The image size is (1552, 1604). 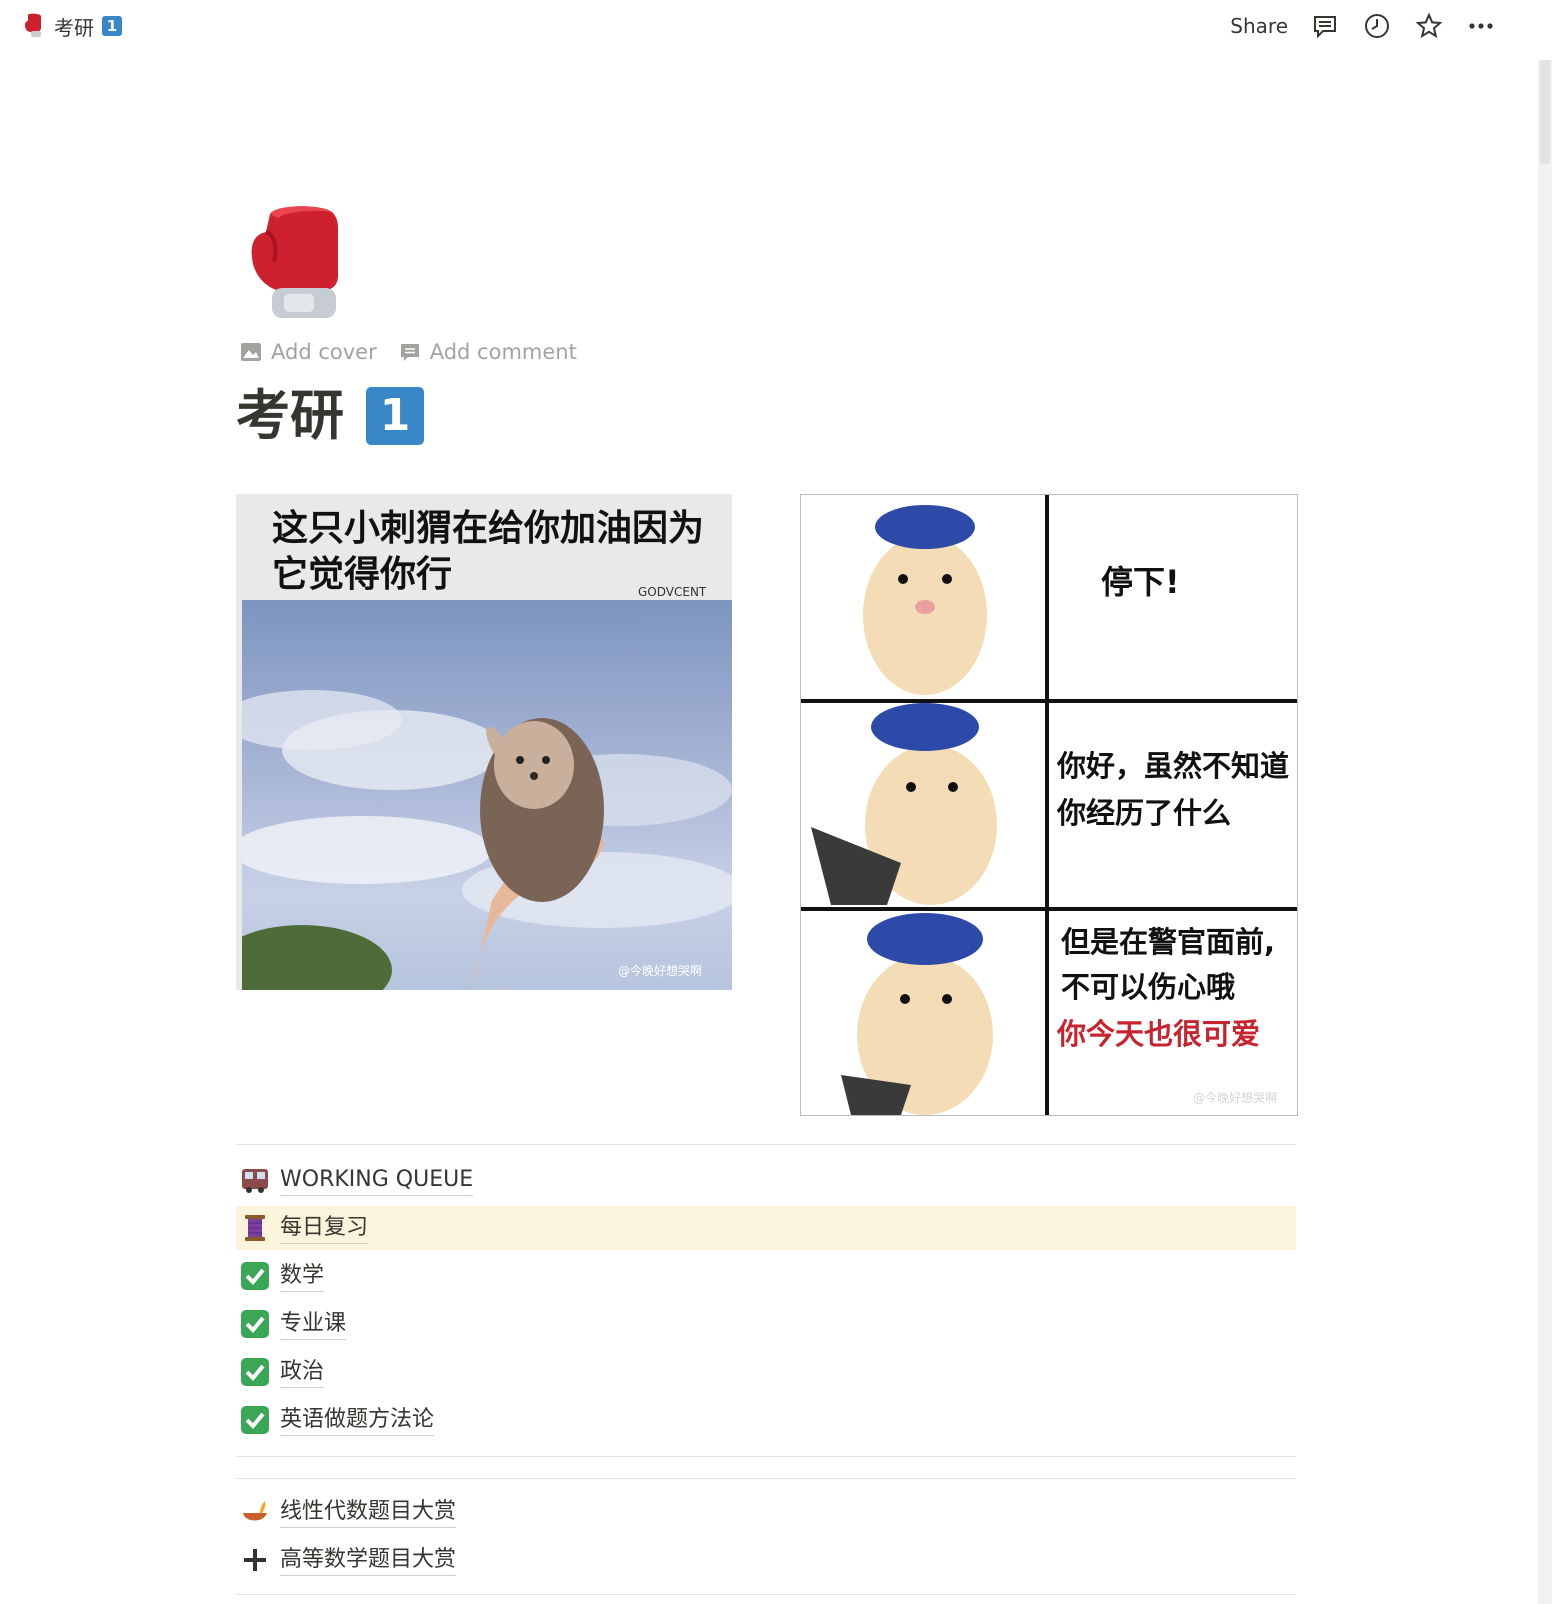 I want to click on add-cover-label: Add cover, so click(x=324, y=352).